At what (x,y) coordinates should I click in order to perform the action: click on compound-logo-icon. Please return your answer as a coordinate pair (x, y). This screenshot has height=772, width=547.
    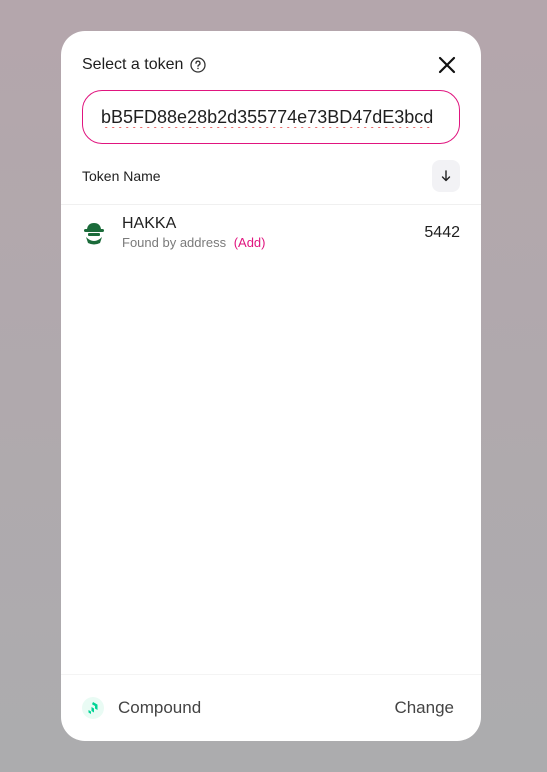
    Looking at the image, I should click on (93, 708).